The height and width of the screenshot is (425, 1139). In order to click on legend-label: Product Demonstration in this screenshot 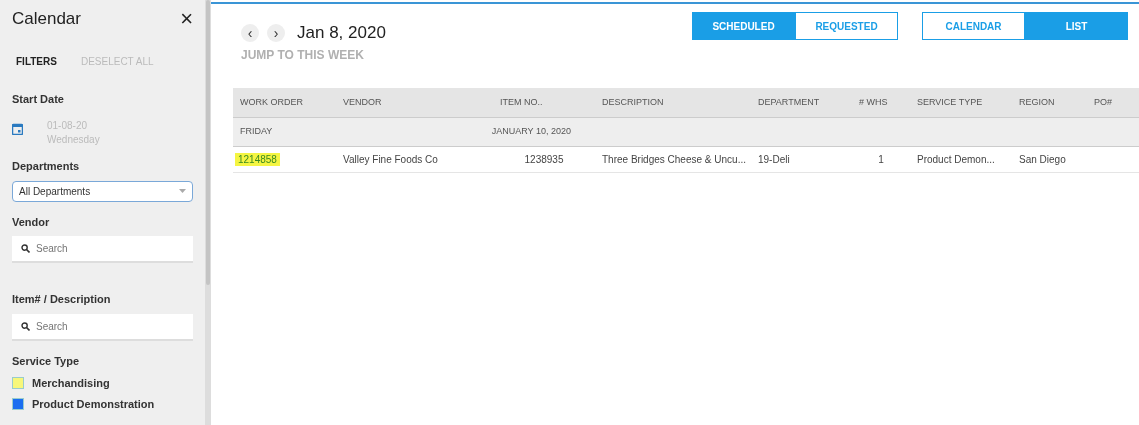, I will do `click(93, 404)`.